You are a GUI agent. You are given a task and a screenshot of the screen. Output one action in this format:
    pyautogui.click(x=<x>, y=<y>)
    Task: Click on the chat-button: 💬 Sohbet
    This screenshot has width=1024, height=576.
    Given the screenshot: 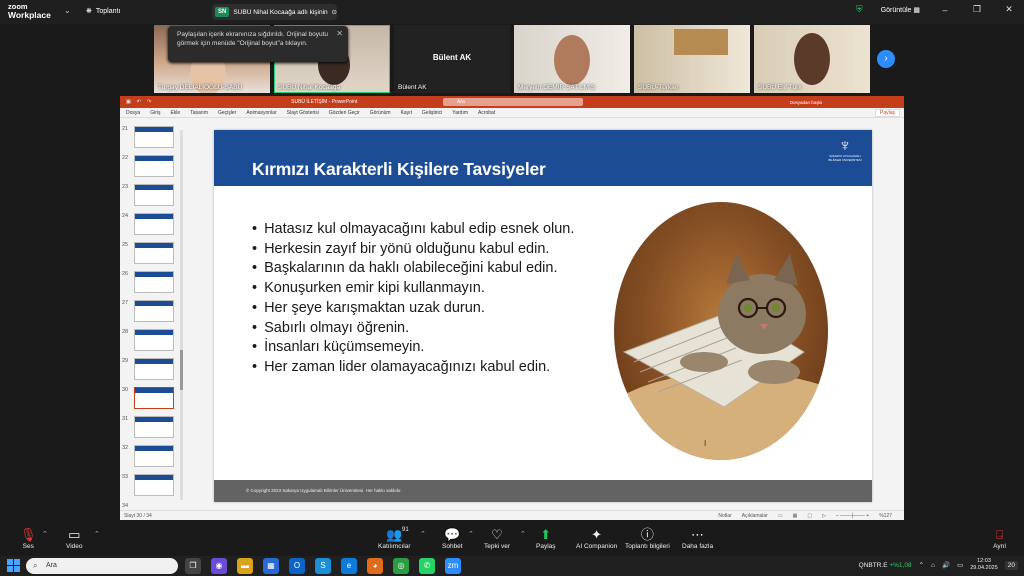 What is the action you would take?
    pyautogui.click(x=452, y=538)
    